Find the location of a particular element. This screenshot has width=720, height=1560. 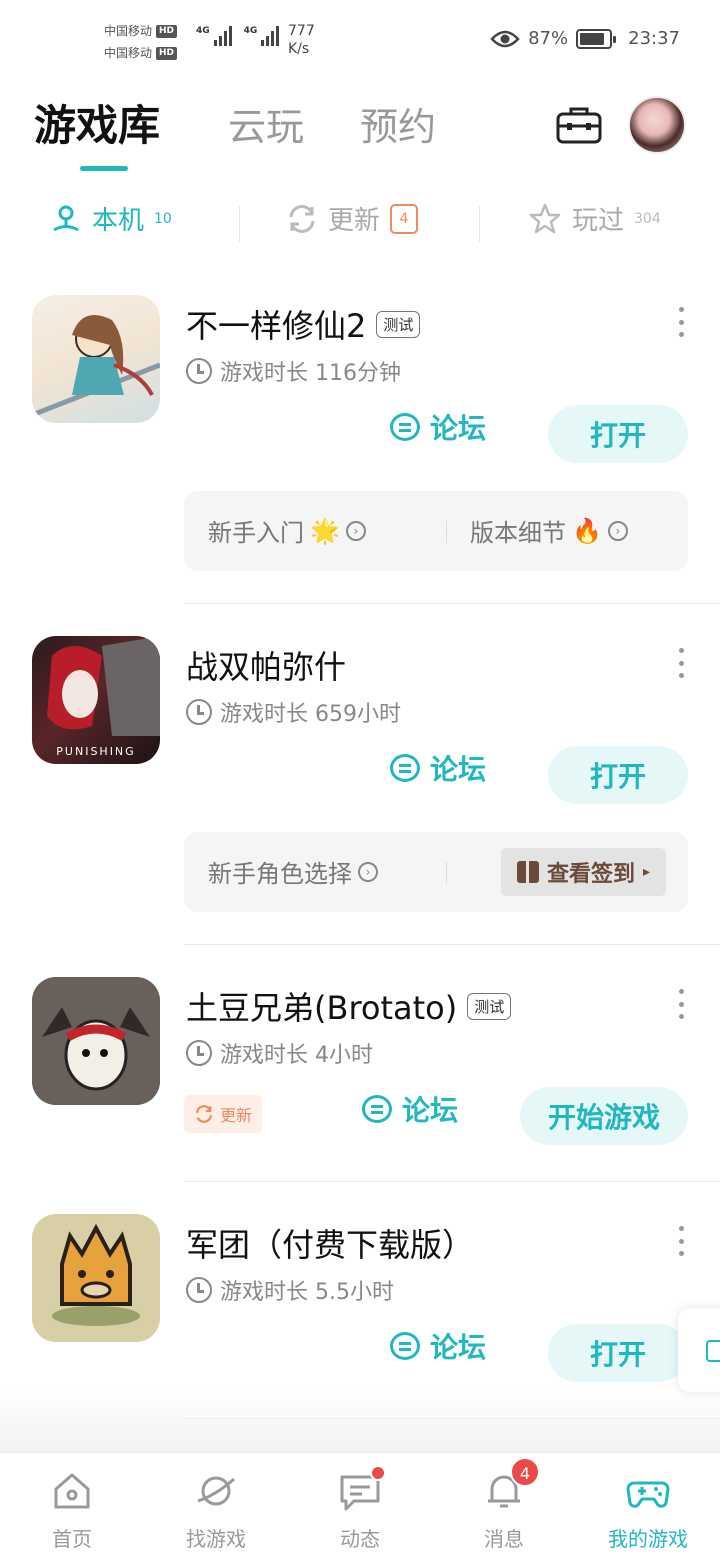

update-button: 更新 is located at coordinates (223, 1114).